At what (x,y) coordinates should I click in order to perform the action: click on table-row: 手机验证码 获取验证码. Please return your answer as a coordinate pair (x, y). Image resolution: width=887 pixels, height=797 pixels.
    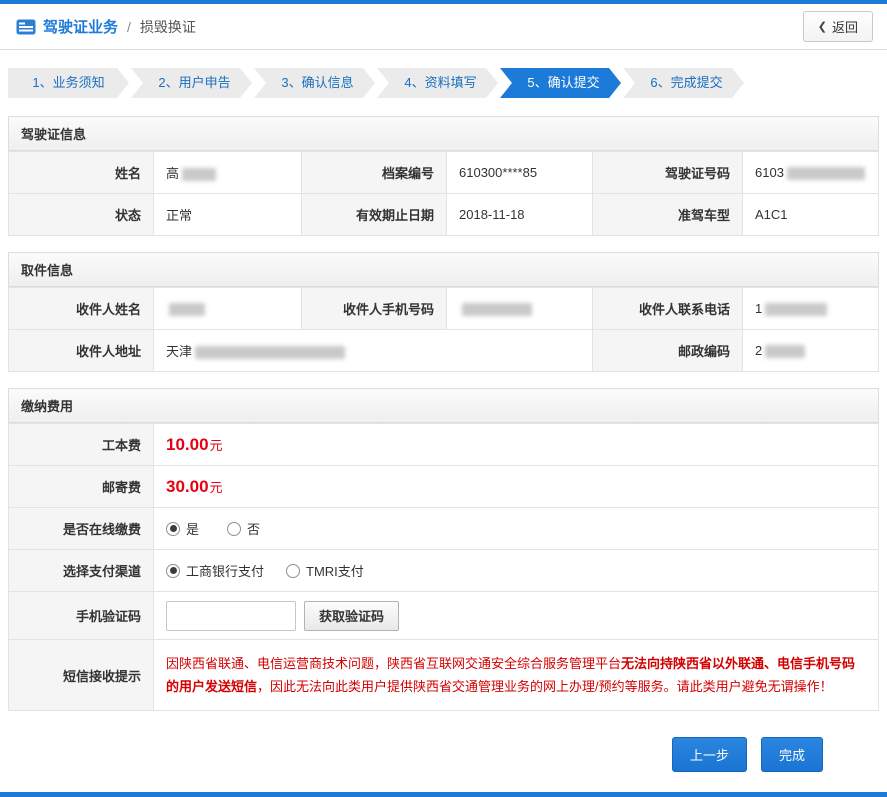
    Looking at the image, I should click on (443, 615).